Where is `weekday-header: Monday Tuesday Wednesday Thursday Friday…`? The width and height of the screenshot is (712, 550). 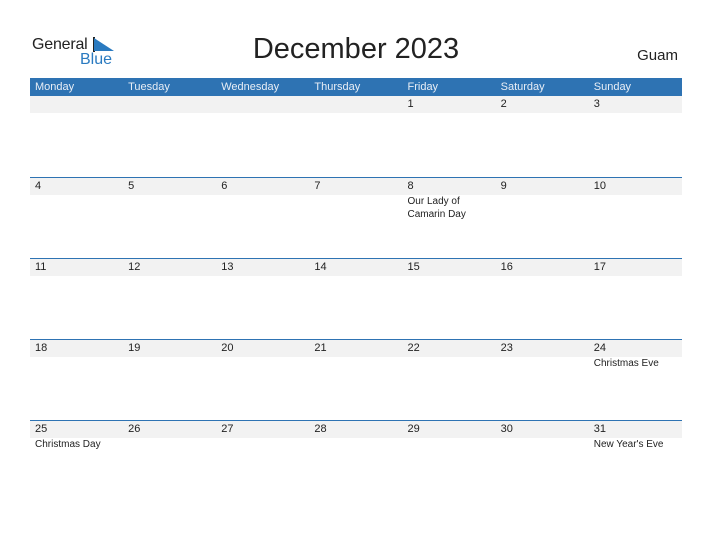
weekday-header: Monday Tuesday Wednesday Thursday Friday… is located at coordinates (356, 87).